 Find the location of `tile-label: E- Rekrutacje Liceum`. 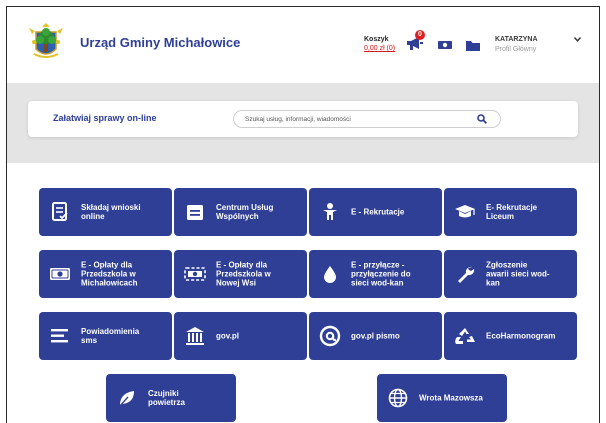

tile-label: E- Rekrutacje Liceum is located at coordinates (512, 212).